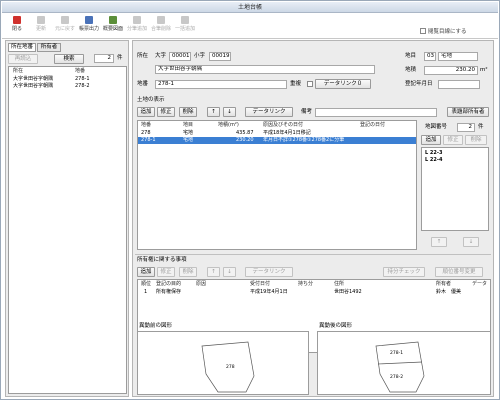  I want to click on after-parcel-label-2: 278-2, so click(397, 377).